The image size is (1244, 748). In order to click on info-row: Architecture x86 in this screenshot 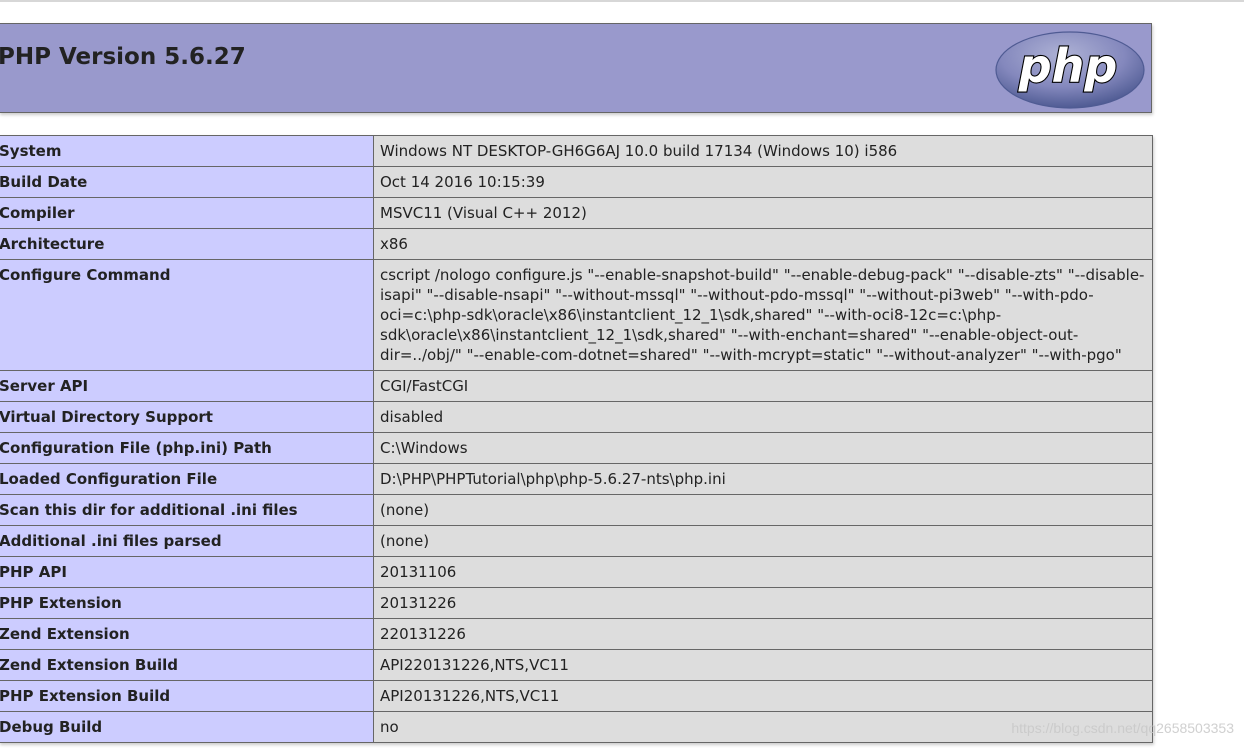, I will do `click(576, 244)`.